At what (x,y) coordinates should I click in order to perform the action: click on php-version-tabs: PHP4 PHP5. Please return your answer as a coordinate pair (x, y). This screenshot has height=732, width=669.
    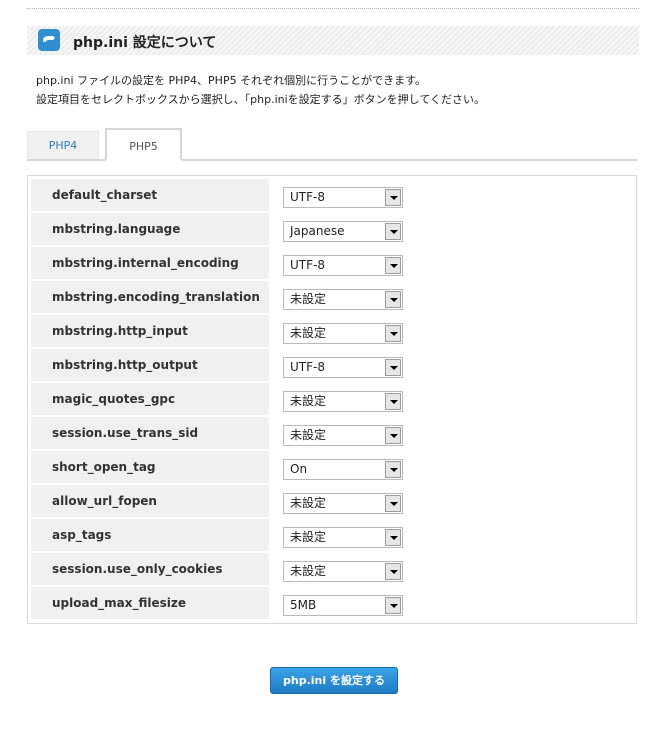
    Looking at the image, I should click on (332, 144).